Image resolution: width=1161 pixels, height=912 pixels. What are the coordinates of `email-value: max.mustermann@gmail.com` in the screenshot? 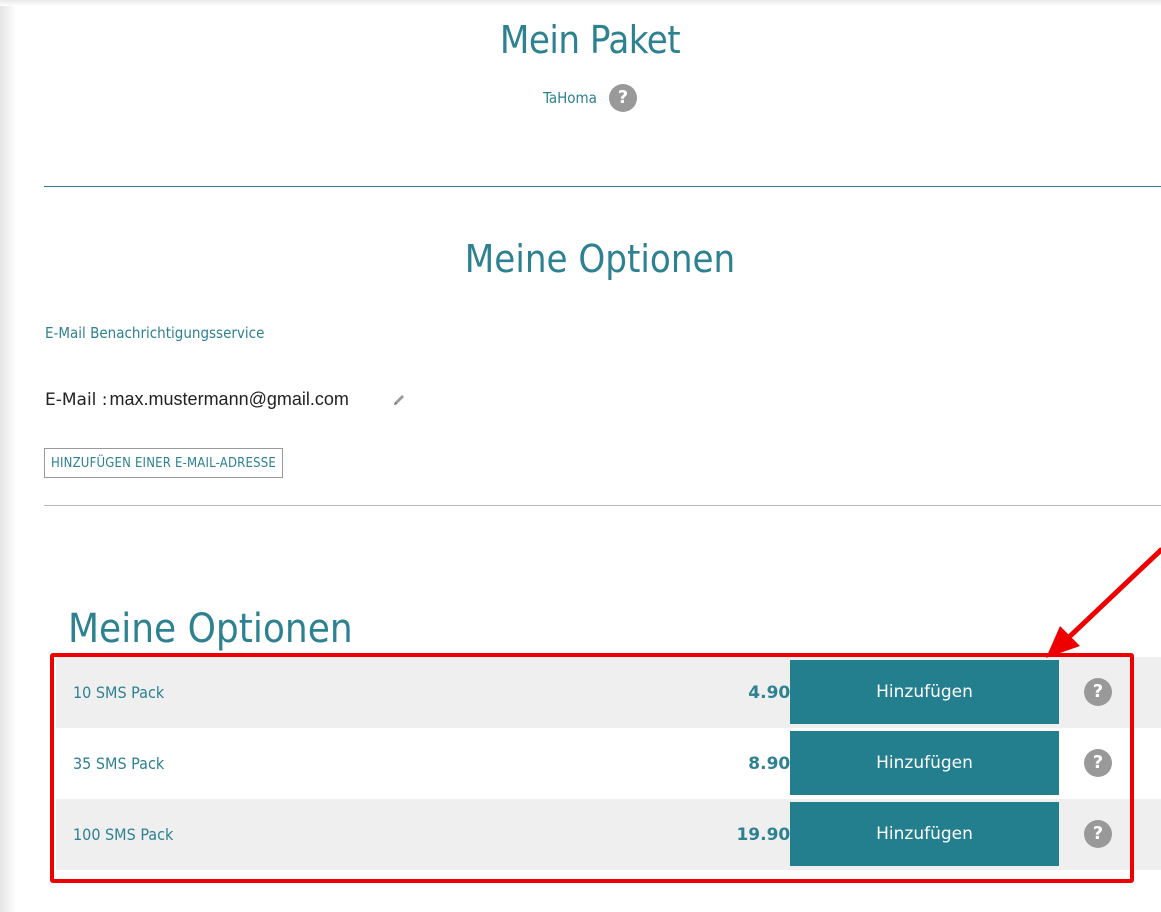 It's located at (229, 399).